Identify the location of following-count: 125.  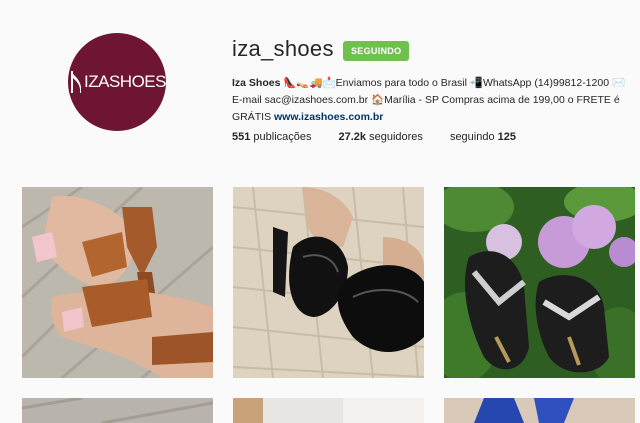
(507, 137).